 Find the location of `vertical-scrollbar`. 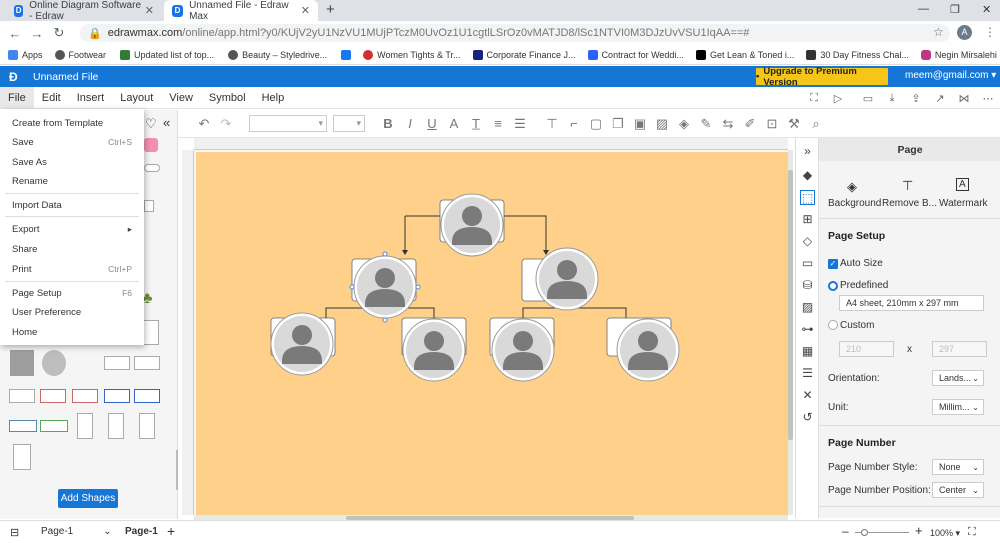

vertical-scrollbar is located at coordinates (790, 332).